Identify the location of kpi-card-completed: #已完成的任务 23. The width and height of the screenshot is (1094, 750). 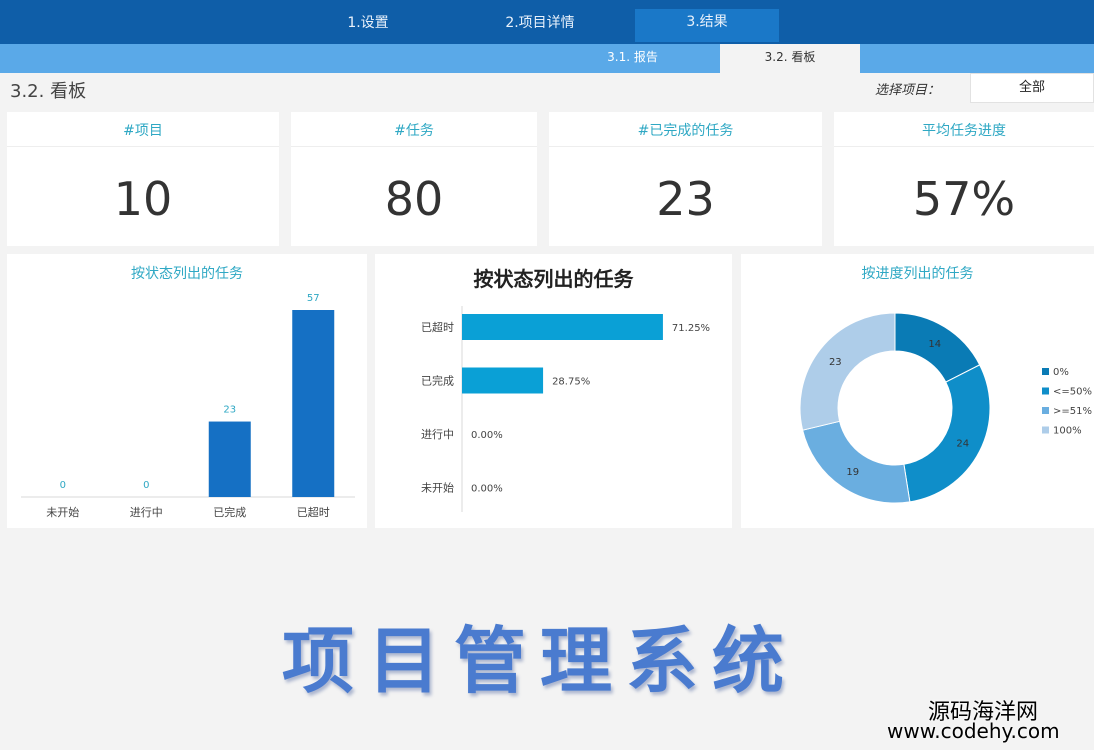
(685, 179).